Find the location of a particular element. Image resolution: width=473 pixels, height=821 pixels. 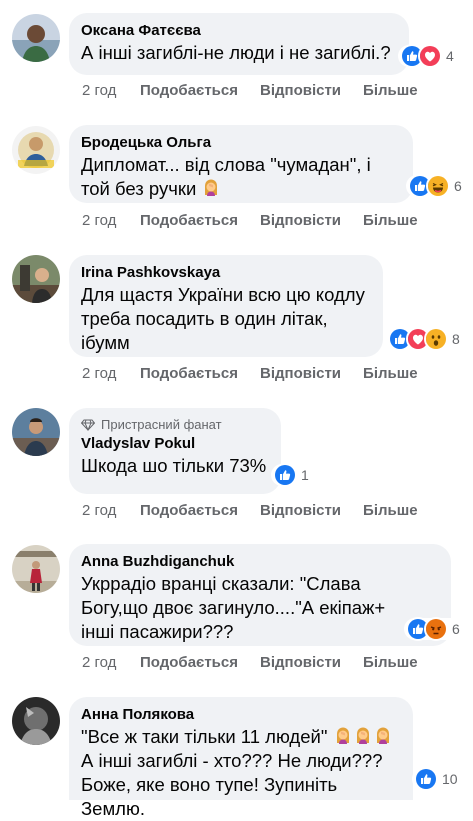

reaction-summary: 8 is located at coordinates (425, 339).